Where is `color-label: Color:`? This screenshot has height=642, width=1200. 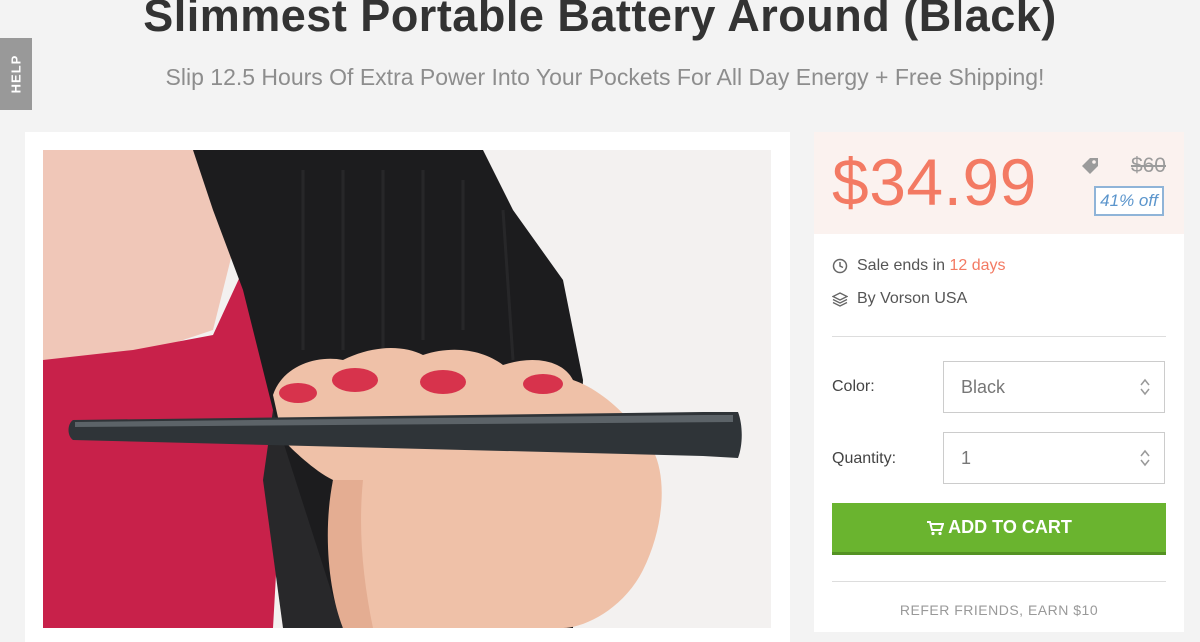
color-label: Color: is located at coordinates (853, 386).